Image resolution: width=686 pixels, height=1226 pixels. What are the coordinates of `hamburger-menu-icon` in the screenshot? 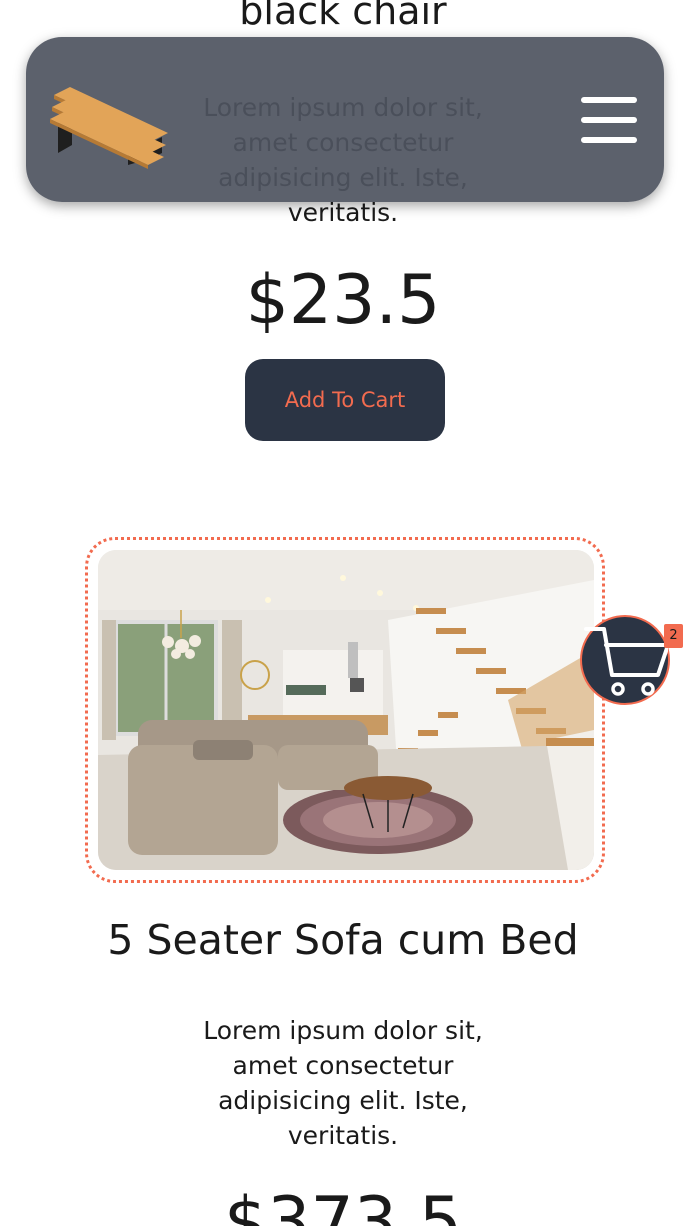 It's located at (609, 120).